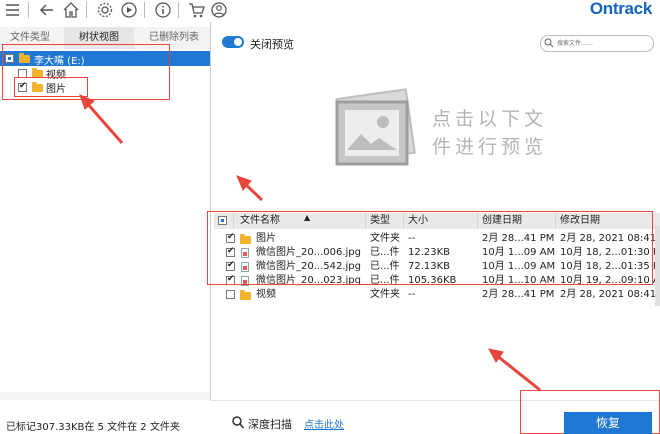  I want to click on search-icon, so click(549, 43).